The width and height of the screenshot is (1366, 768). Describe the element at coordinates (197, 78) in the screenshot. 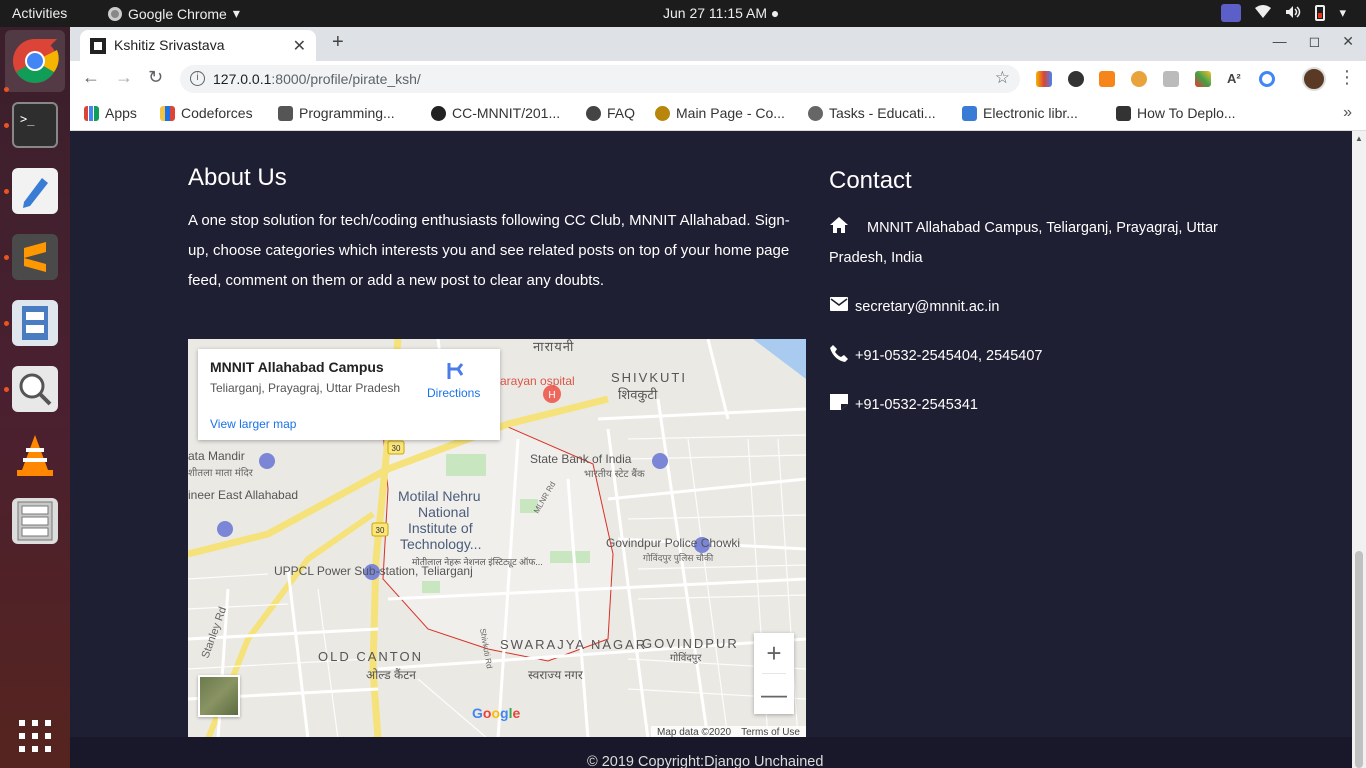

I see `site-info-icon: i` at that location.